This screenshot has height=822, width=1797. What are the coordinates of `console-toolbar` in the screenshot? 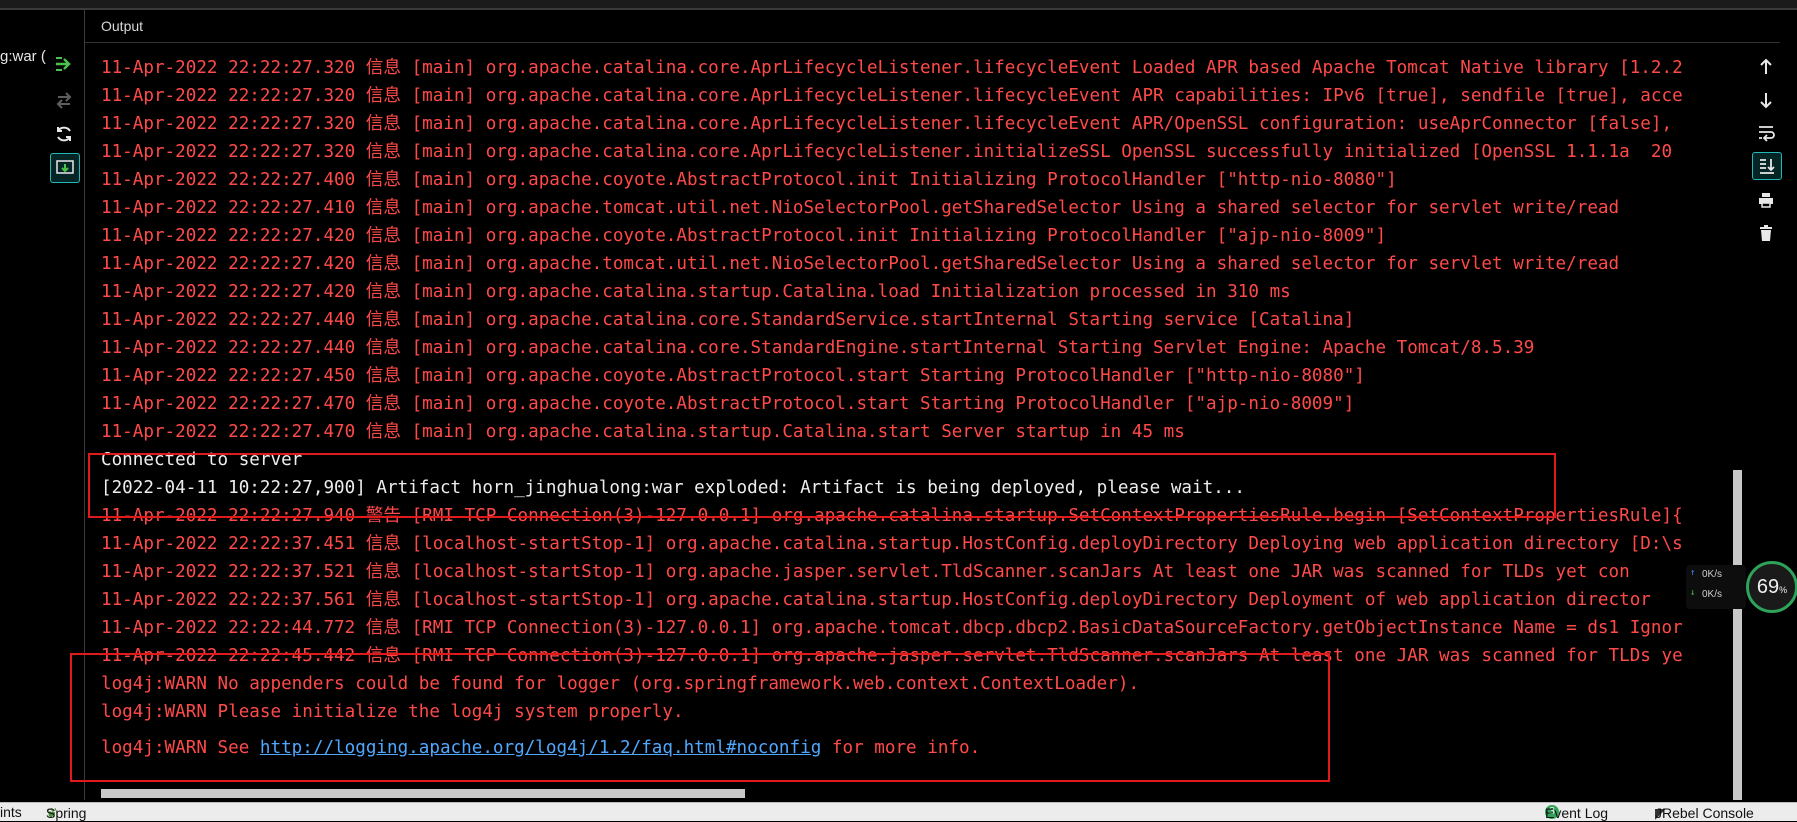 It's located at (1771, 172).